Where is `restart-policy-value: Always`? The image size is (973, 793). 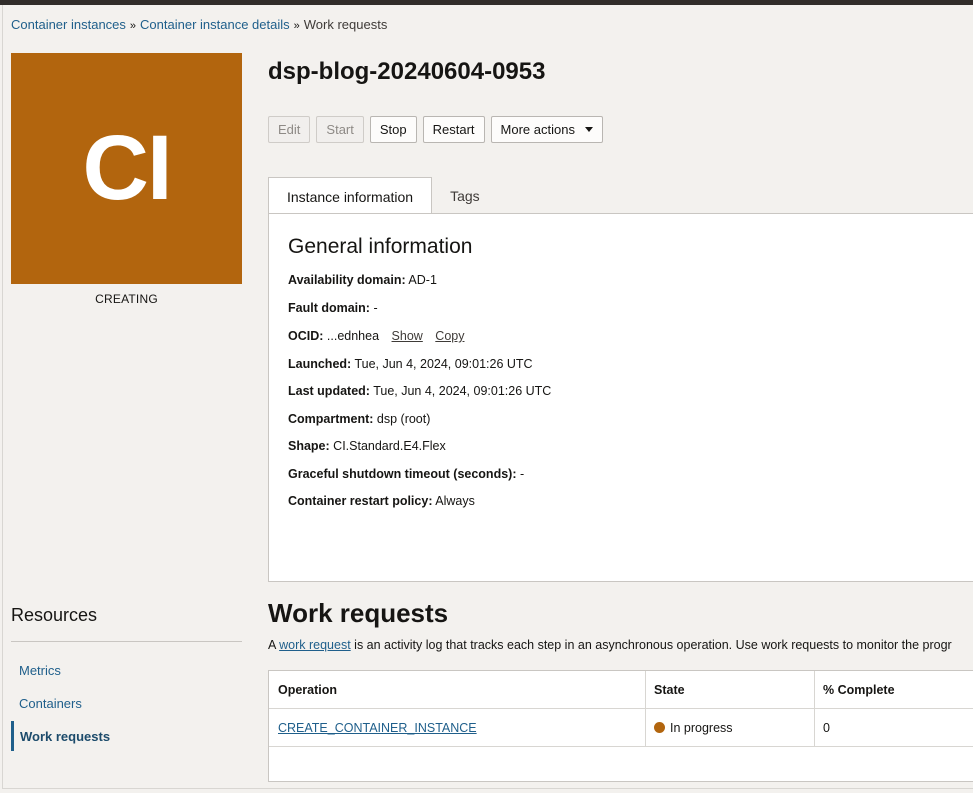
restart-policy-value: Always is located at coordinates (455, 501).